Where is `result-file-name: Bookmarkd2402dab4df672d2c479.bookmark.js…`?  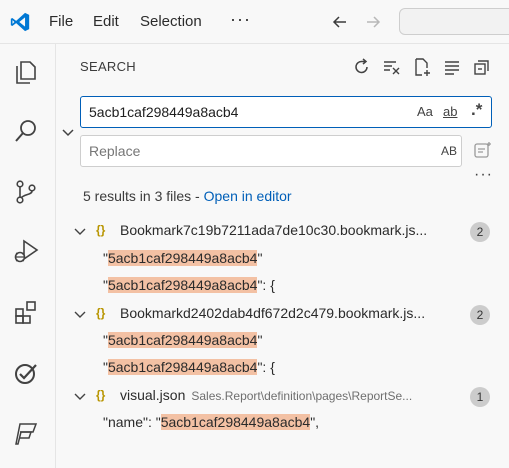 result-file-name: Bookmarkd2402dab4df672d2c479.bookmark.js… is located at coordinates (272, 313).